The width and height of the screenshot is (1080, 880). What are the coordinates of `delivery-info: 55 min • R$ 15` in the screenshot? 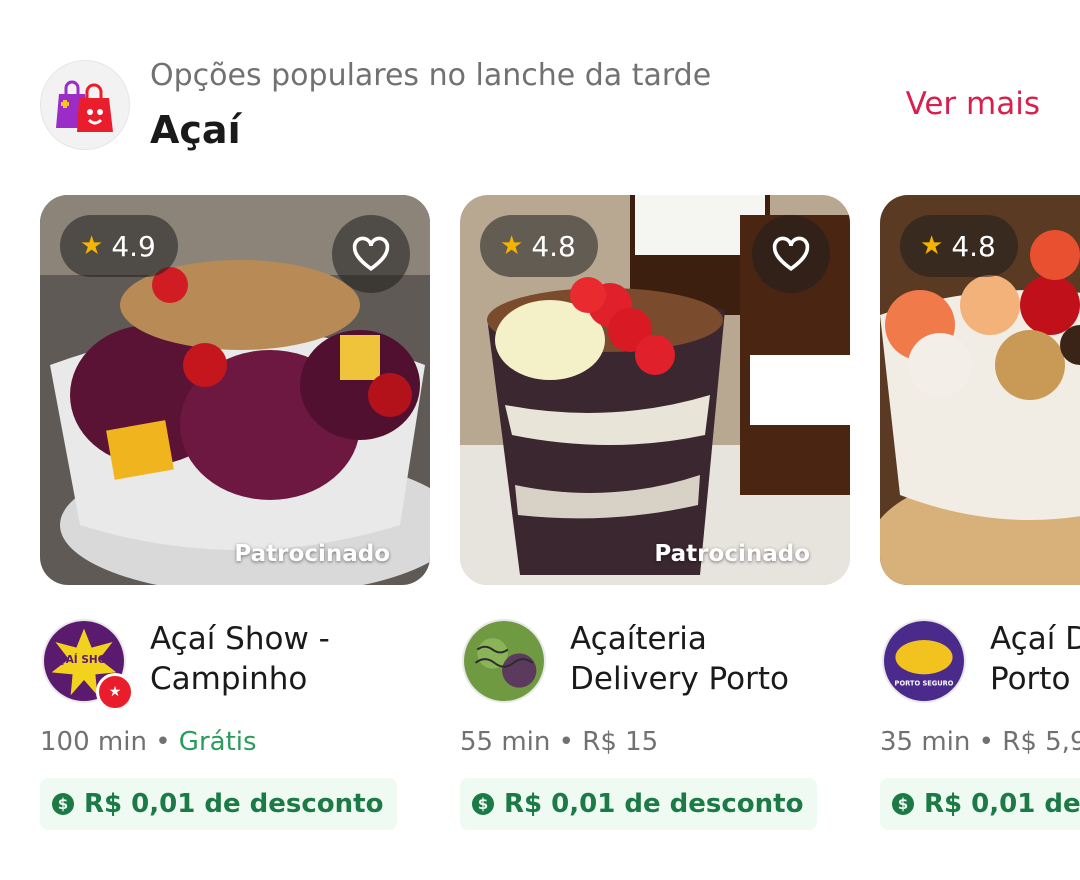 It's located at (559, 742).